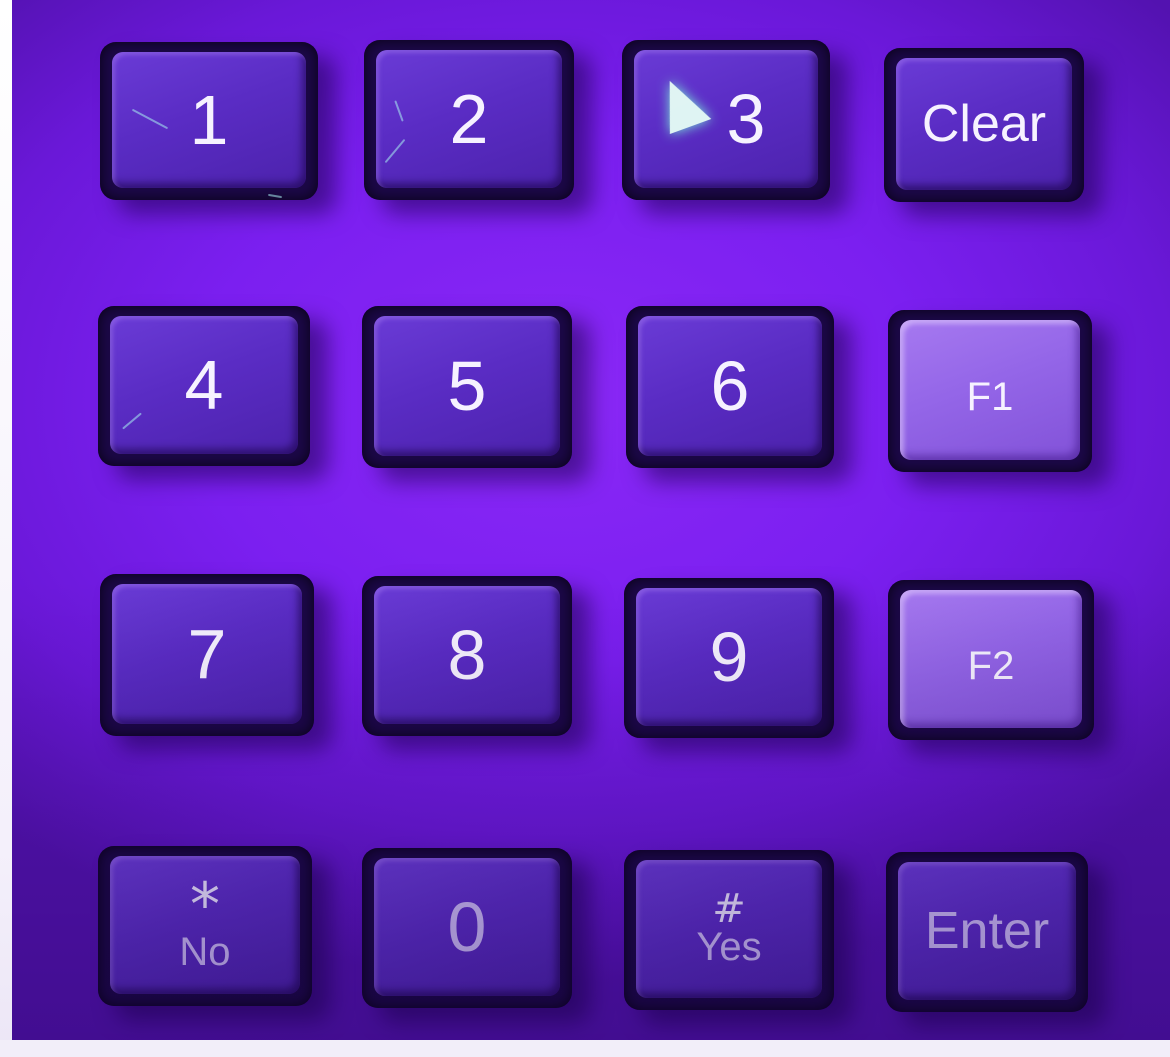 The height and width of the screenshot is (1057, 1170). What do you see at coordinates (729, 909) in the screenshot?
I see `hash-icon: #` at bounding box center [729, 909].